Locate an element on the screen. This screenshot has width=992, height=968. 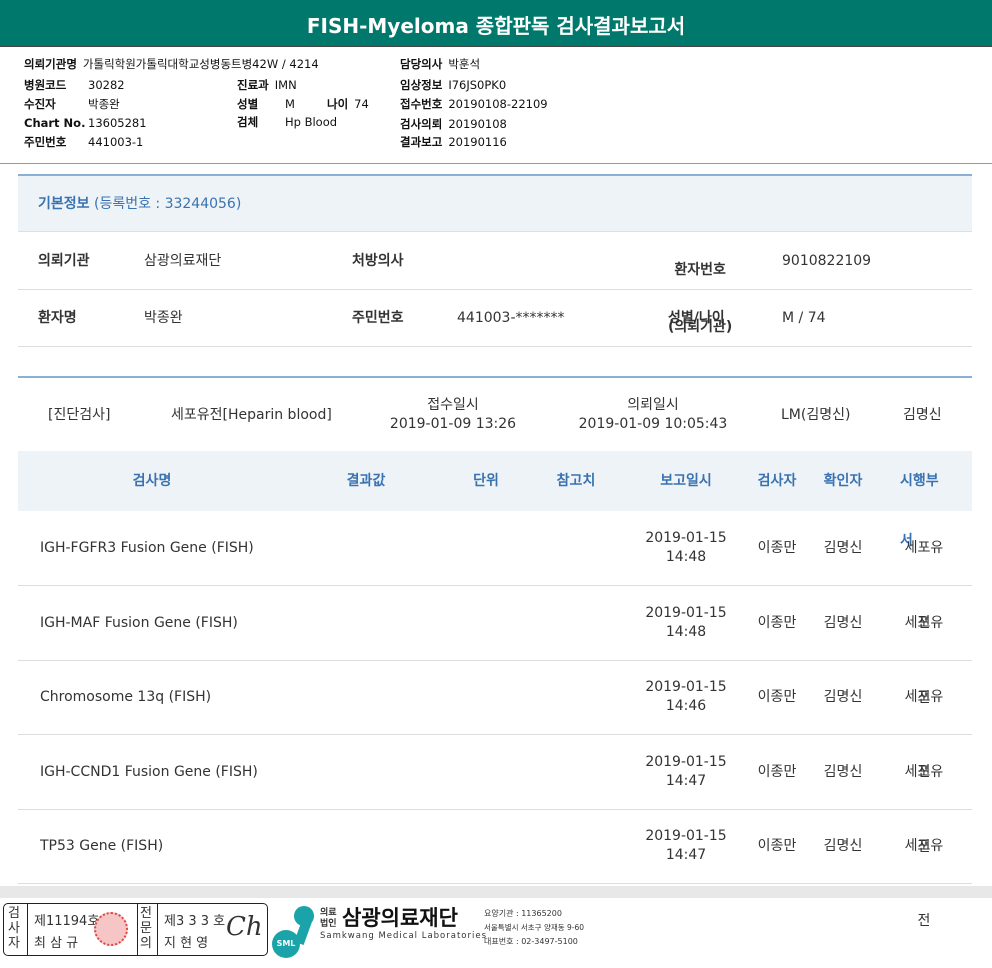
receipt-datetime: 접수일시 2019-01-09 13:26 is located at coordinates (453, 414).